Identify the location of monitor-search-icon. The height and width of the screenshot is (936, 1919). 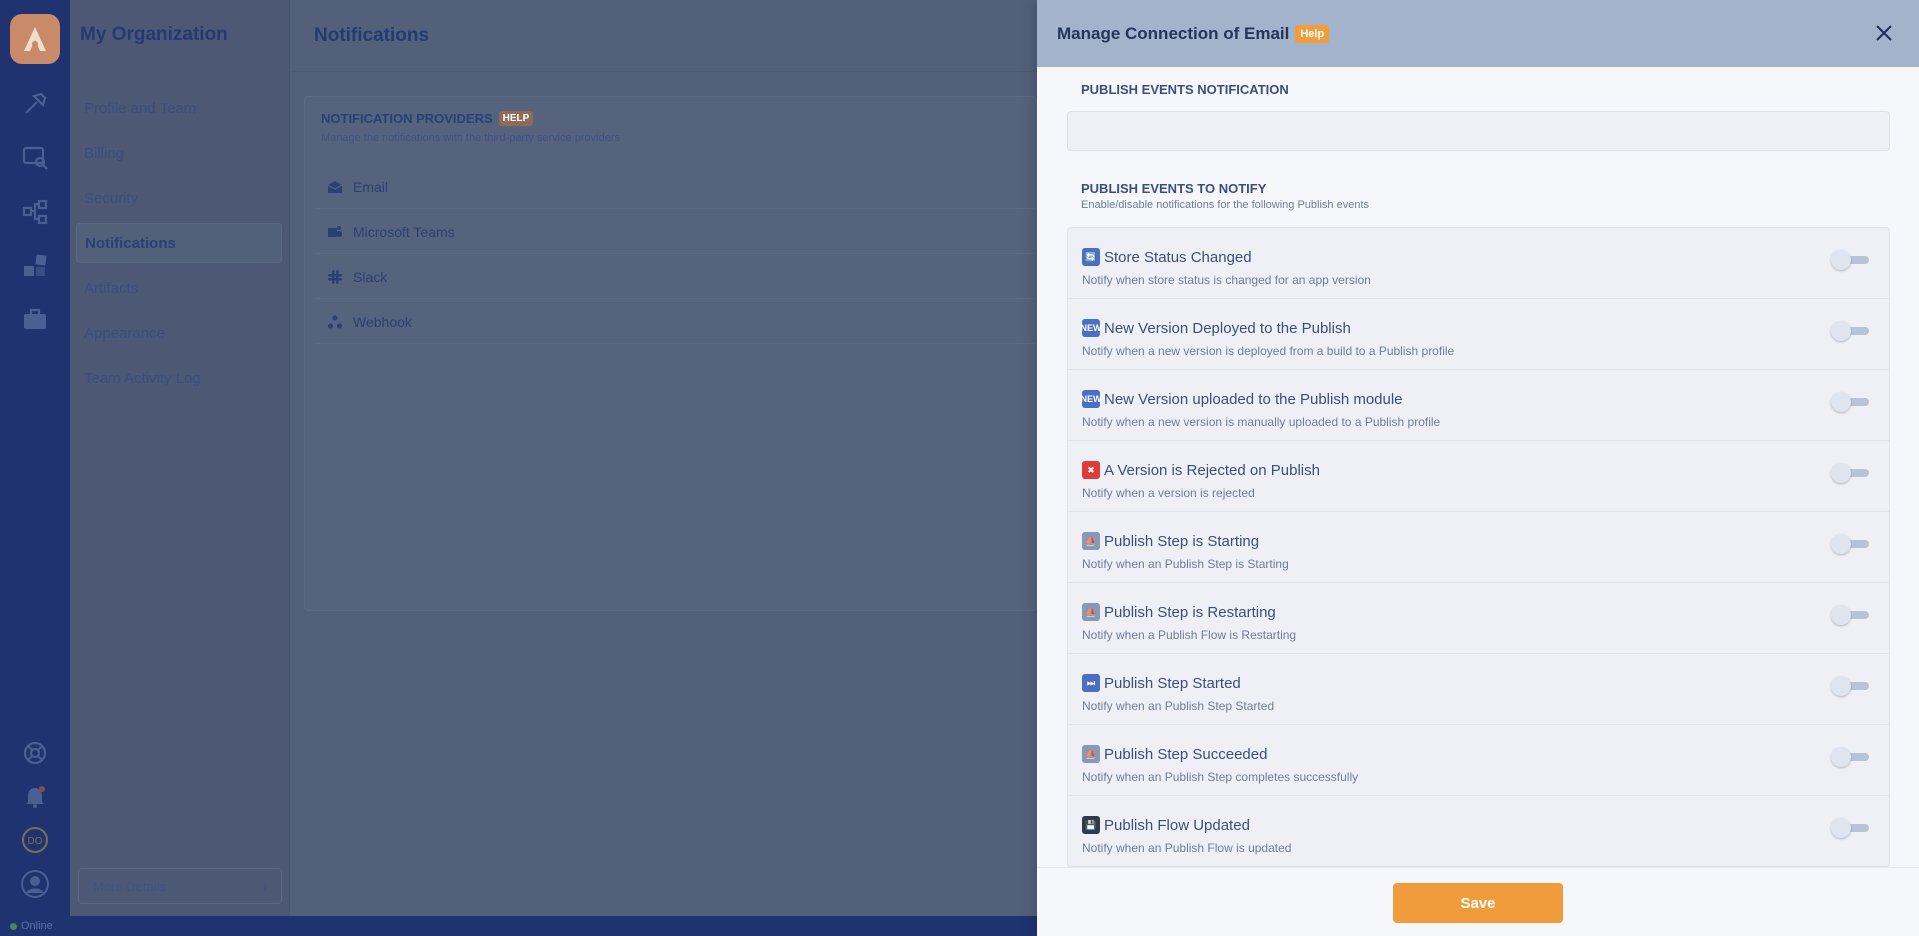
(35, 157).